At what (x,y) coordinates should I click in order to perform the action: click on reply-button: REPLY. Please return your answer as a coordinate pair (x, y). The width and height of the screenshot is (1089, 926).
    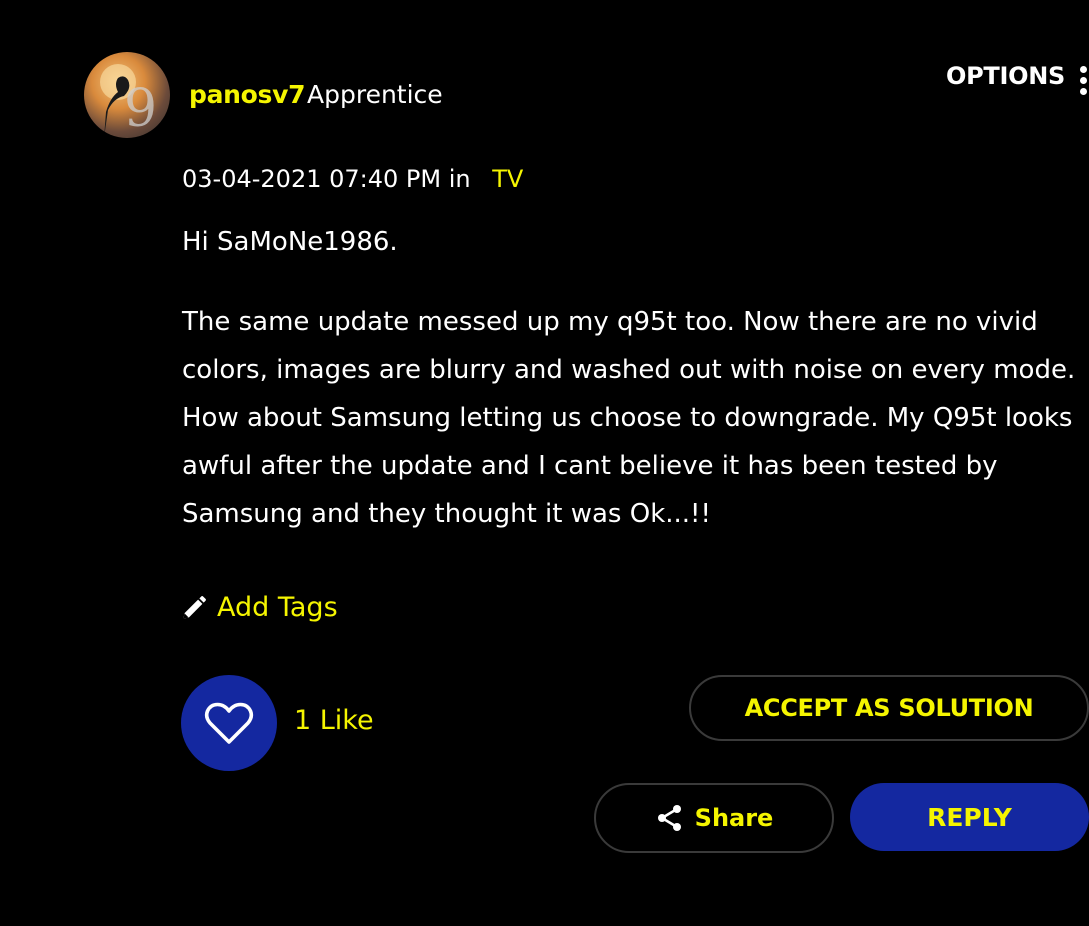
    Looking at the image, I should click on (969, 817).